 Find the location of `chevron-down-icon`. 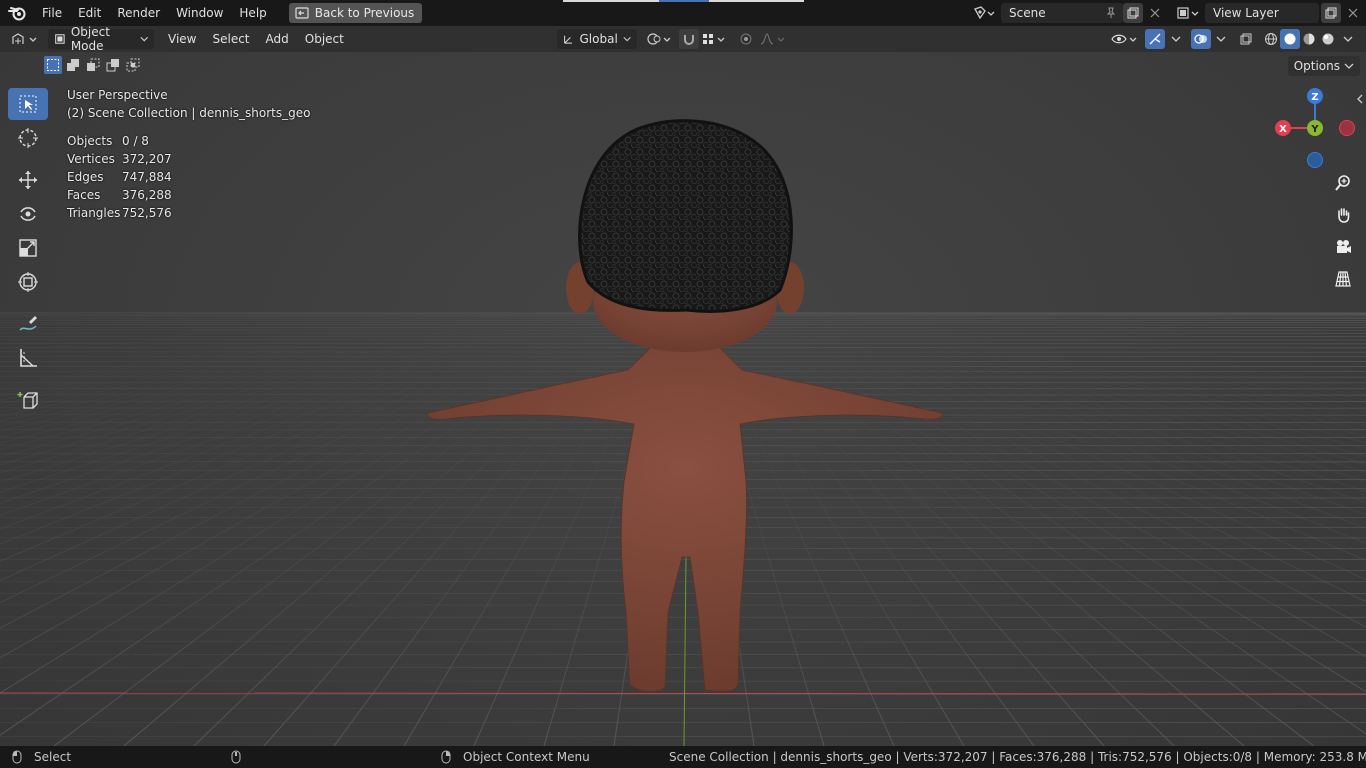

chevron-down-icon is located at coordinates (144, 39).